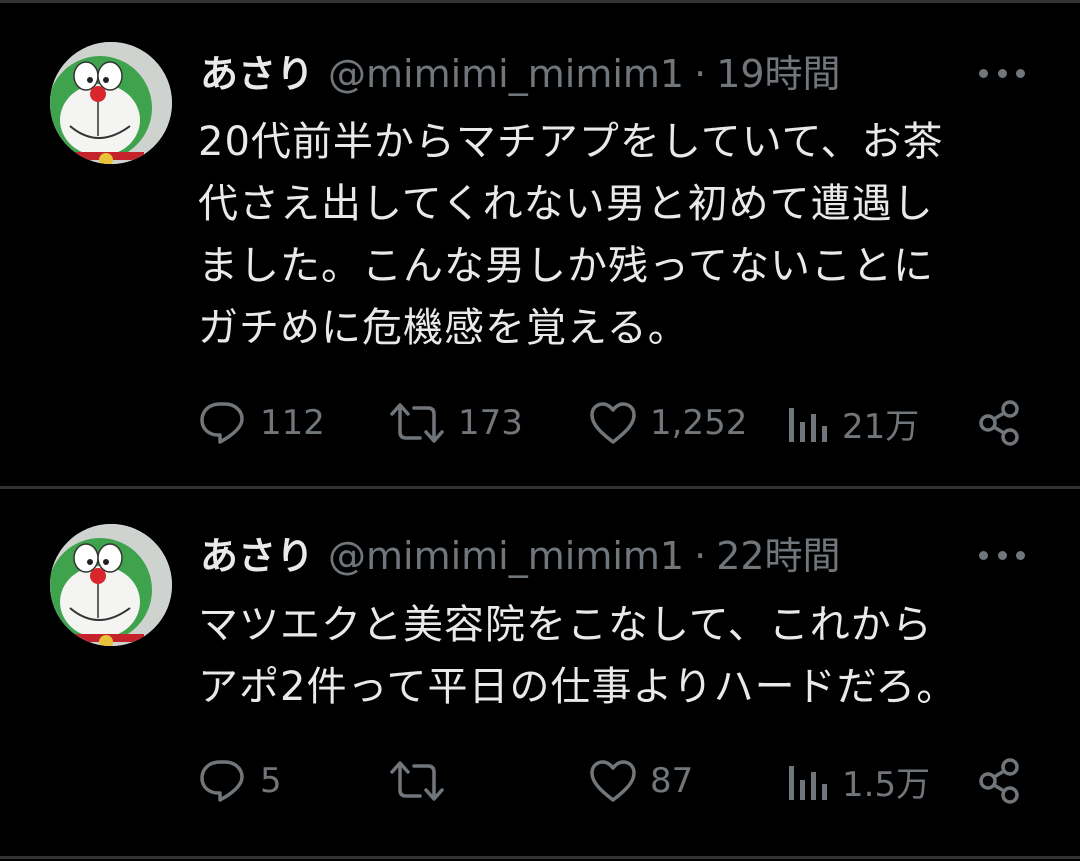 The width and height of the screenshot is (1080, 861). Describe the element at coordinates (455, 423) in the screenshot. I see `retweet-button: 173` at that location.